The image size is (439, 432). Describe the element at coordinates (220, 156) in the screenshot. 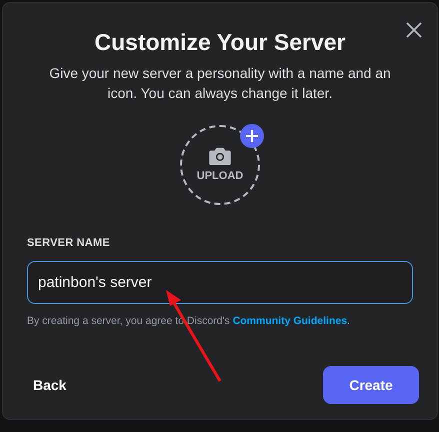

I see `camera-icon` at that location.